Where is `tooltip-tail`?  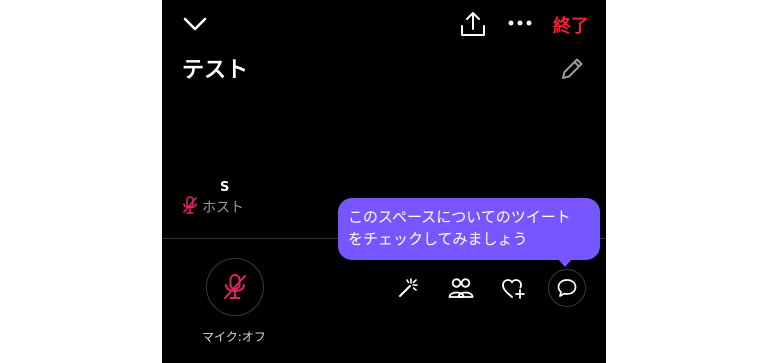
tooltip-tail is located at coordinates (565, 262).